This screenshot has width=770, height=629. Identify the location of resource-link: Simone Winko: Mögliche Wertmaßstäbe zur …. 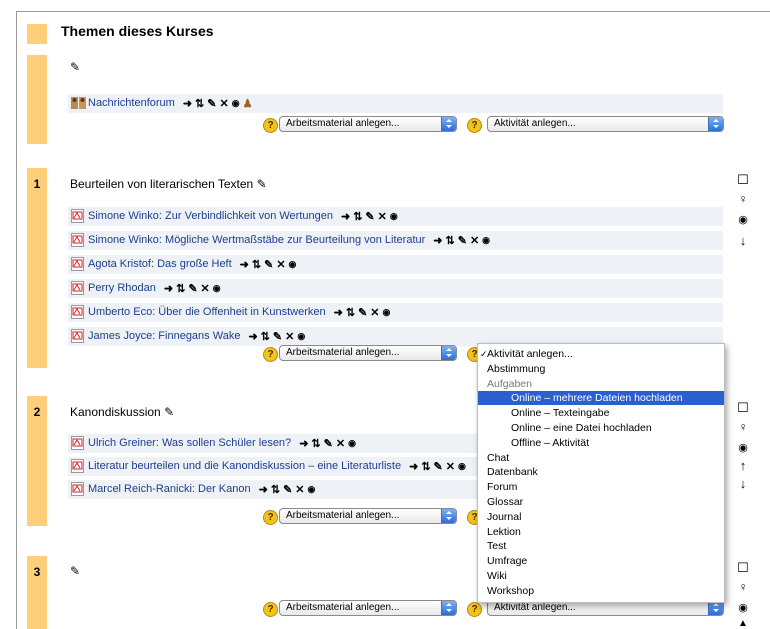
(256, 240).